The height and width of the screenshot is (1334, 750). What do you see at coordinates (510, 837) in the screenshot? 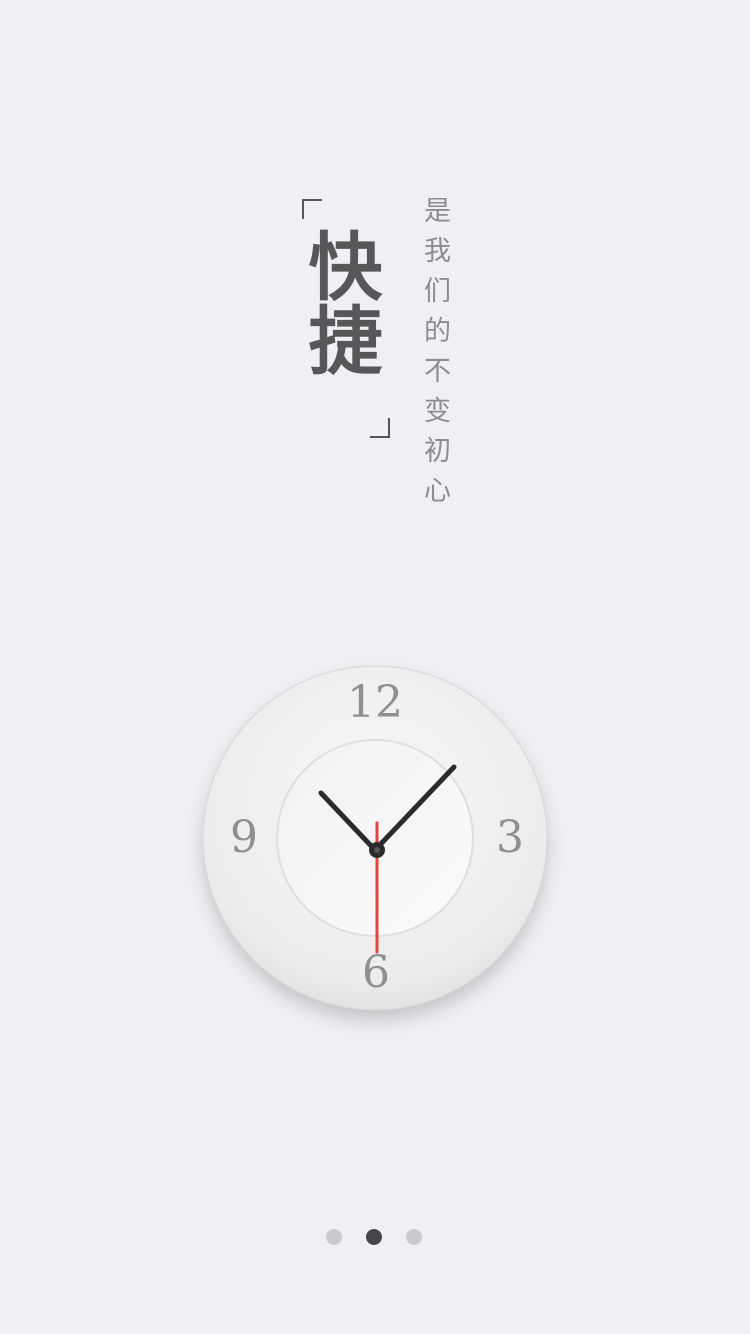
I see `numeral-3: 3` at bounding box center [510, 837].